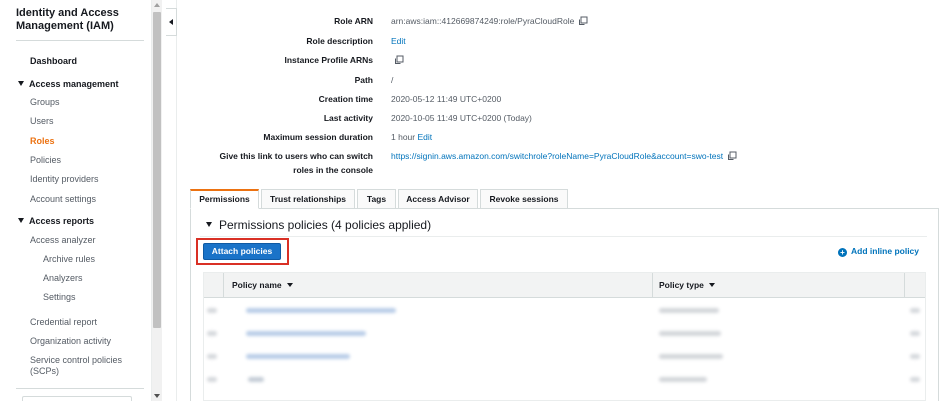 This screenshot has width=944, height=401. I want to click on add-inline-policy-label: Add inline policy, so click(885, 251).